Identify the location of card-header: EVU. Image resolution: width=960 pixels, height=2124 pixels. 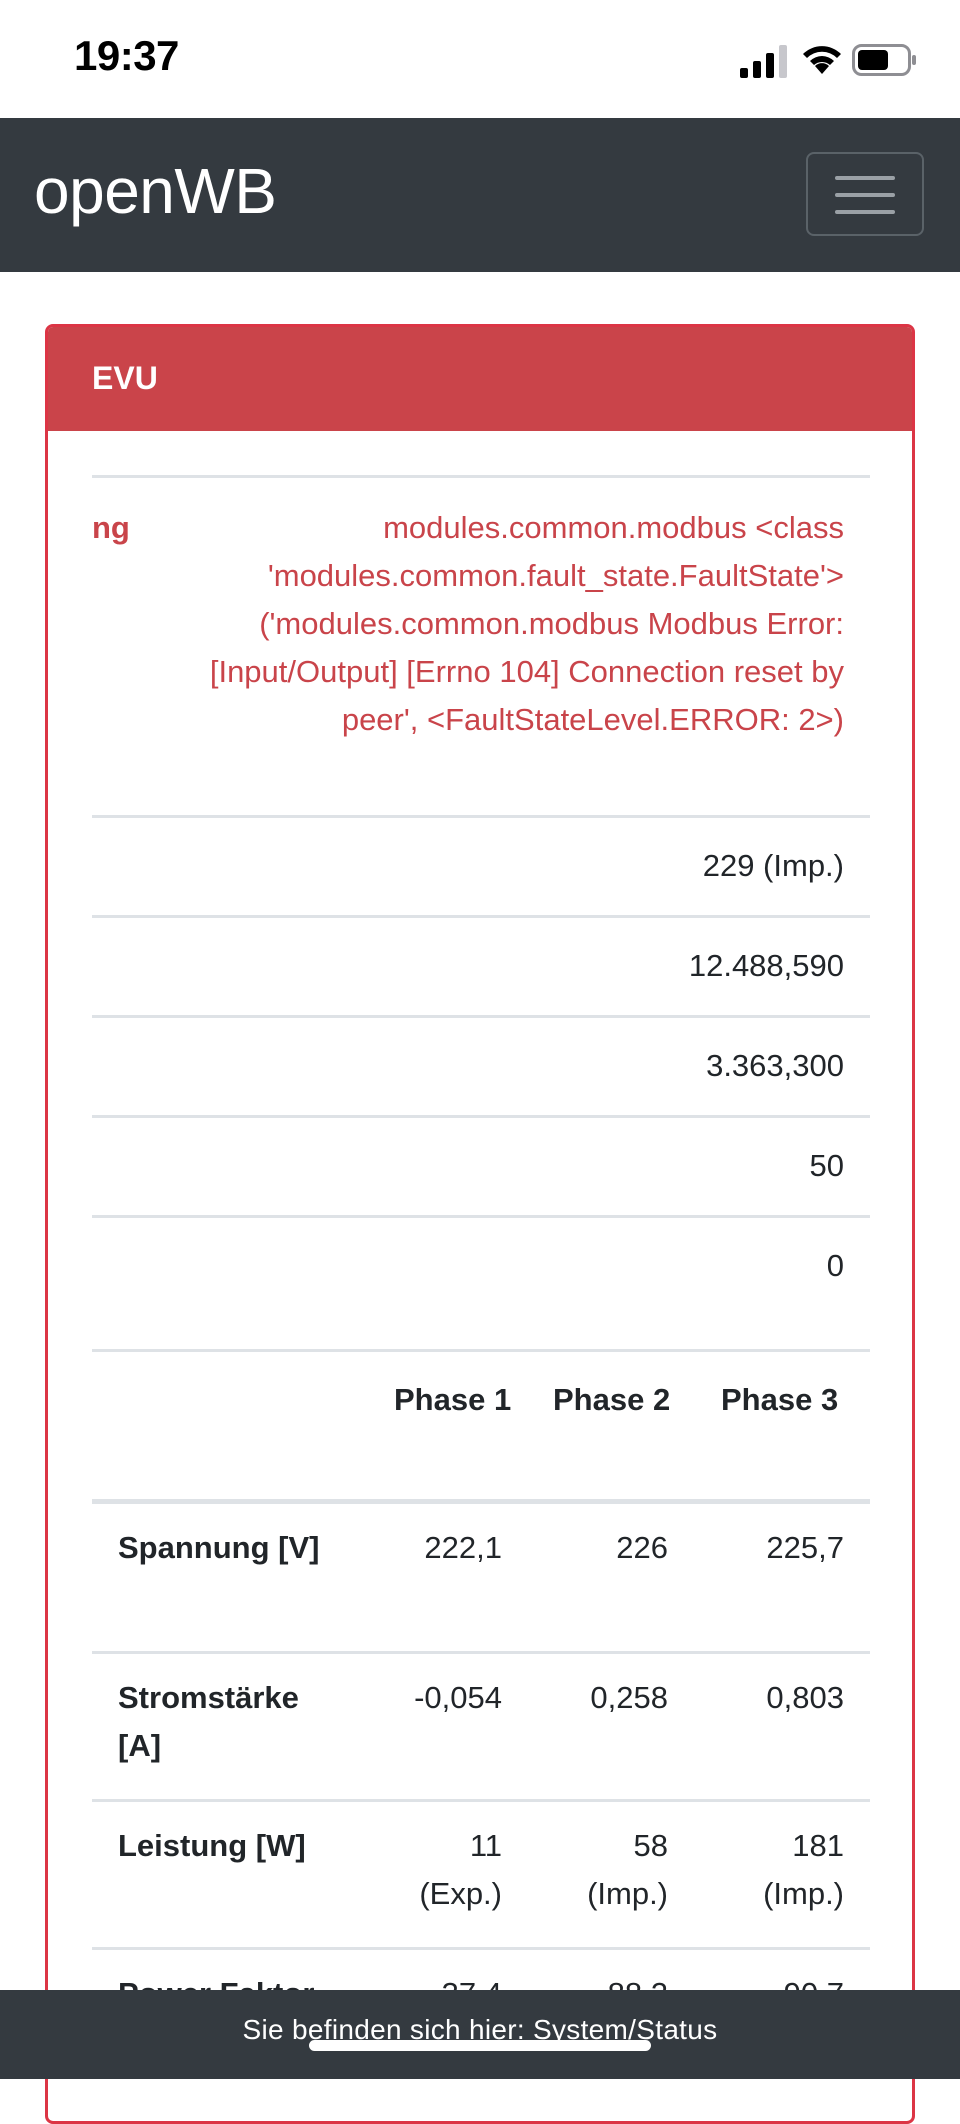
(480, 379).